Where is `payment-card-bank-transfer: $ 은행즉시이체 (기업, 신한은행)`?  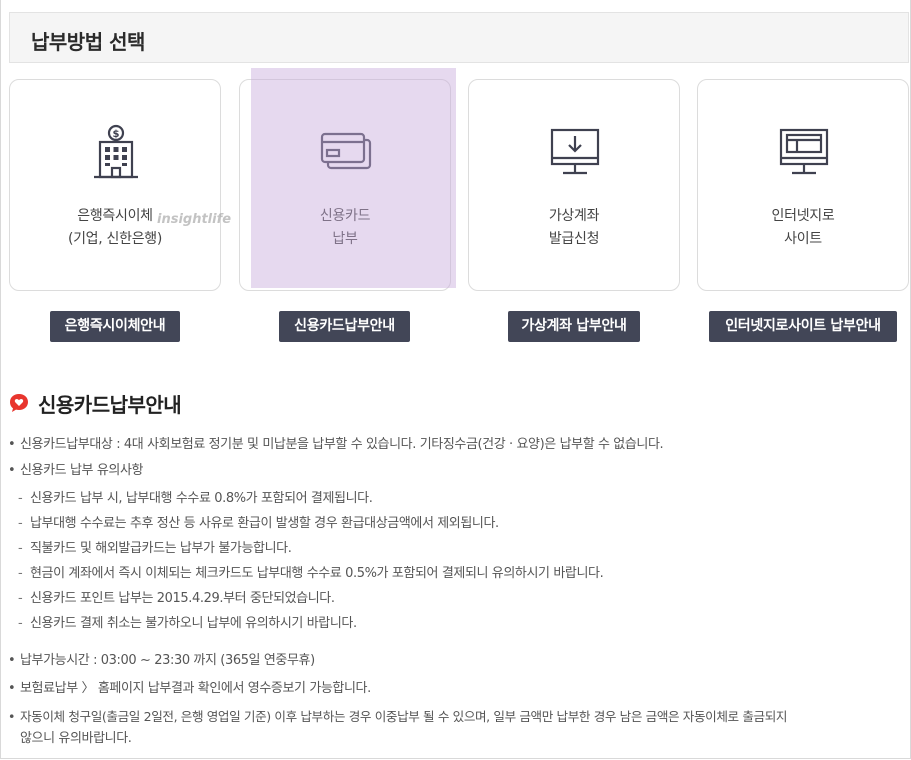
payment-card-bank-transfer: $ 은행즉시이체 (기업, 신한은행) is located at coordinates (115, 185).